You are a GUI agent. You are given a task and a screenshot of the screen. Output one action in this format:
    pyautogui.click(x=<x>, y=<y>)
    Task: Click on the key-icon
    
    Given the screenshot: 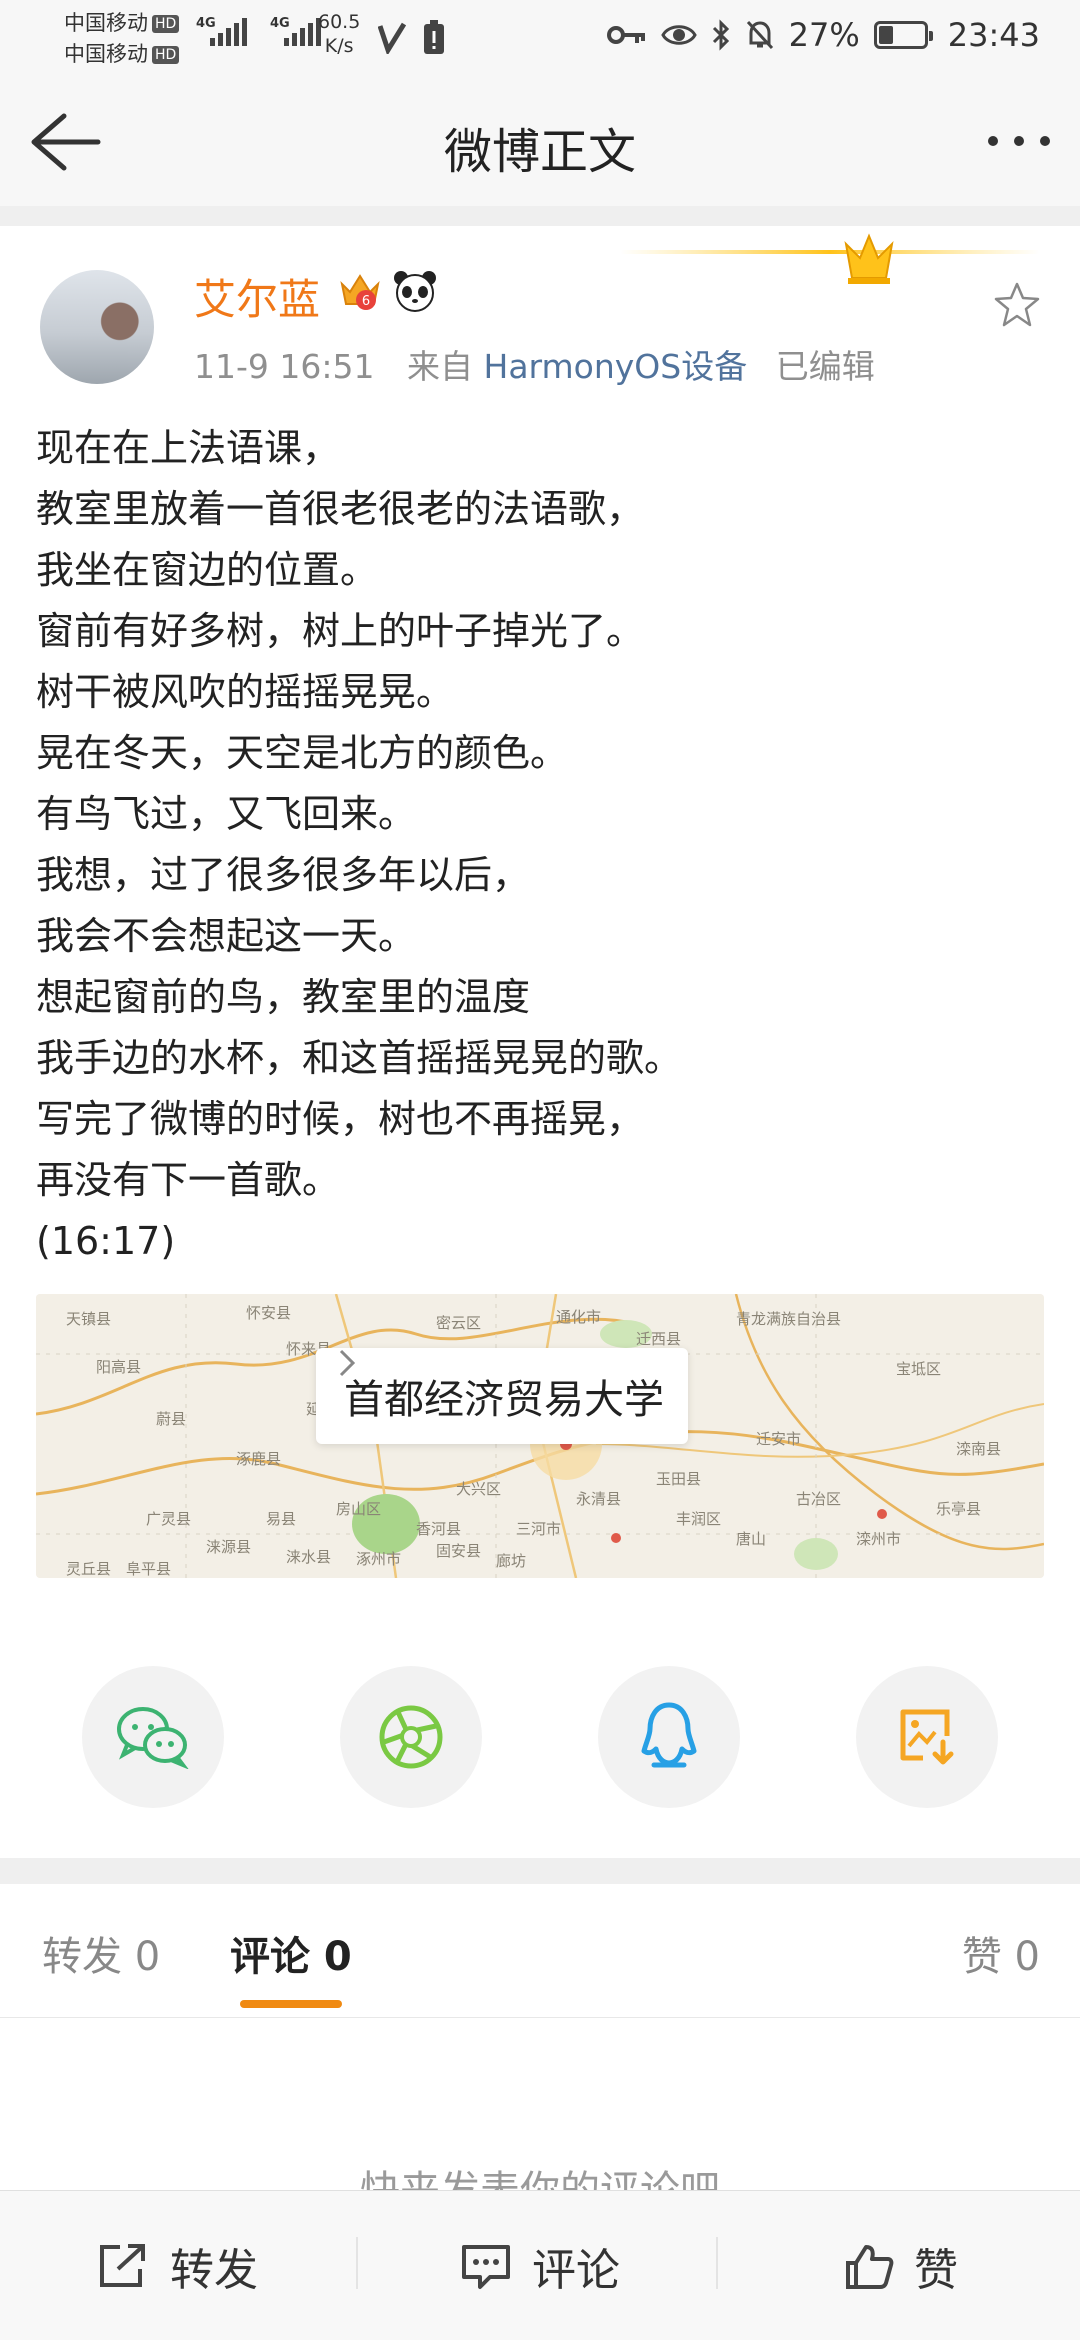 What is the action you would take?
    pyautogui.click(x=625, y=35)
    